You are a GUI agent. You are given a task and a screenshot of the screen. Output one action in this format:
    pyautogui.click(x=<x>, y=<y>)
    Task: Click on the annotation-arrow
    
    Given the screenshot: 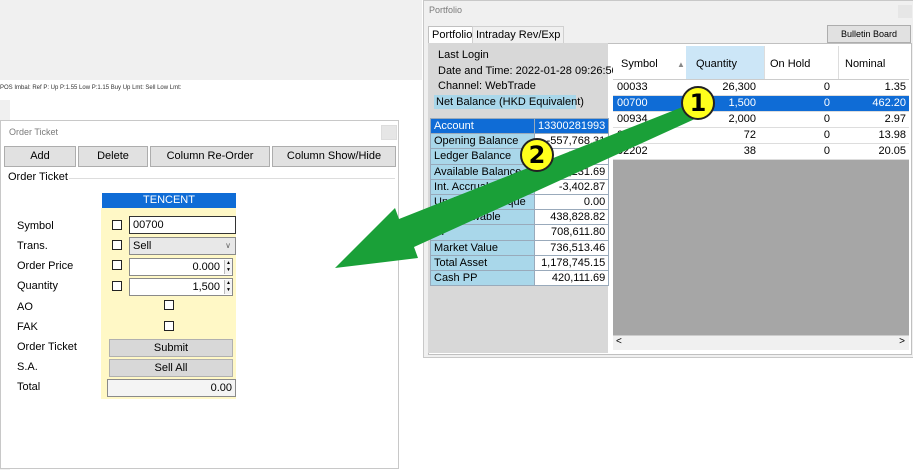 What is the action you would take?
    pyautogui.click(x=516, y=186)
    